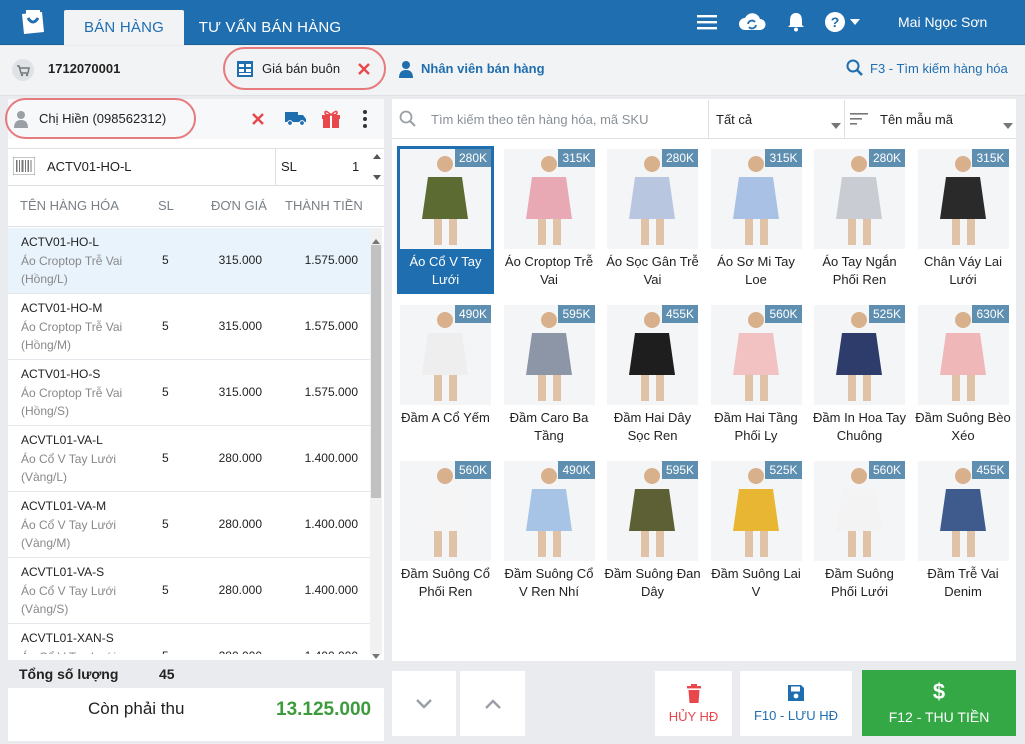 Image resolution: width=1025 pixels, height=744 pixels. Describe the element at coordinates (72, 402) in the screenshot. I see `row-name: Áo Croptop Trễ Vai (Hồng/S)` at that location.